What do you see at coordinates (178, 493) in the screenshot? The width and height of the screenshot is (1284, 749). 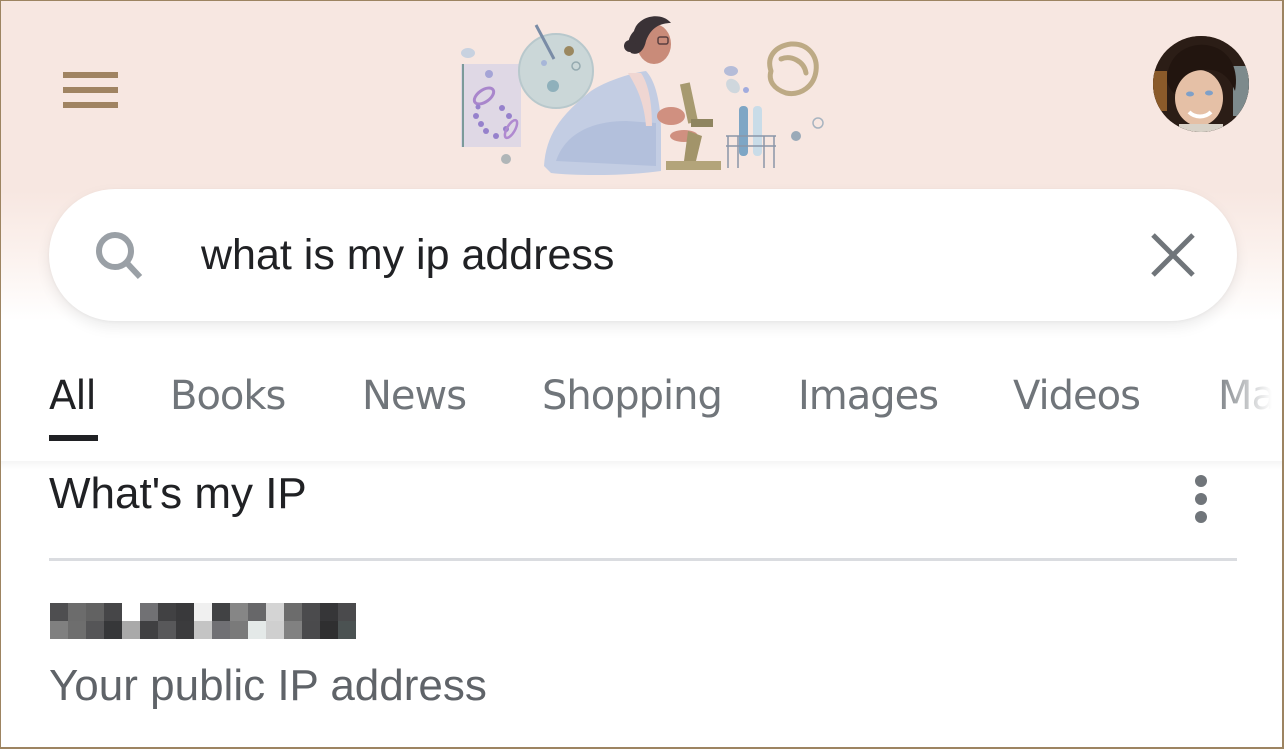 I see `result-card-title: What's my IP` at bounding box center [178, 493].